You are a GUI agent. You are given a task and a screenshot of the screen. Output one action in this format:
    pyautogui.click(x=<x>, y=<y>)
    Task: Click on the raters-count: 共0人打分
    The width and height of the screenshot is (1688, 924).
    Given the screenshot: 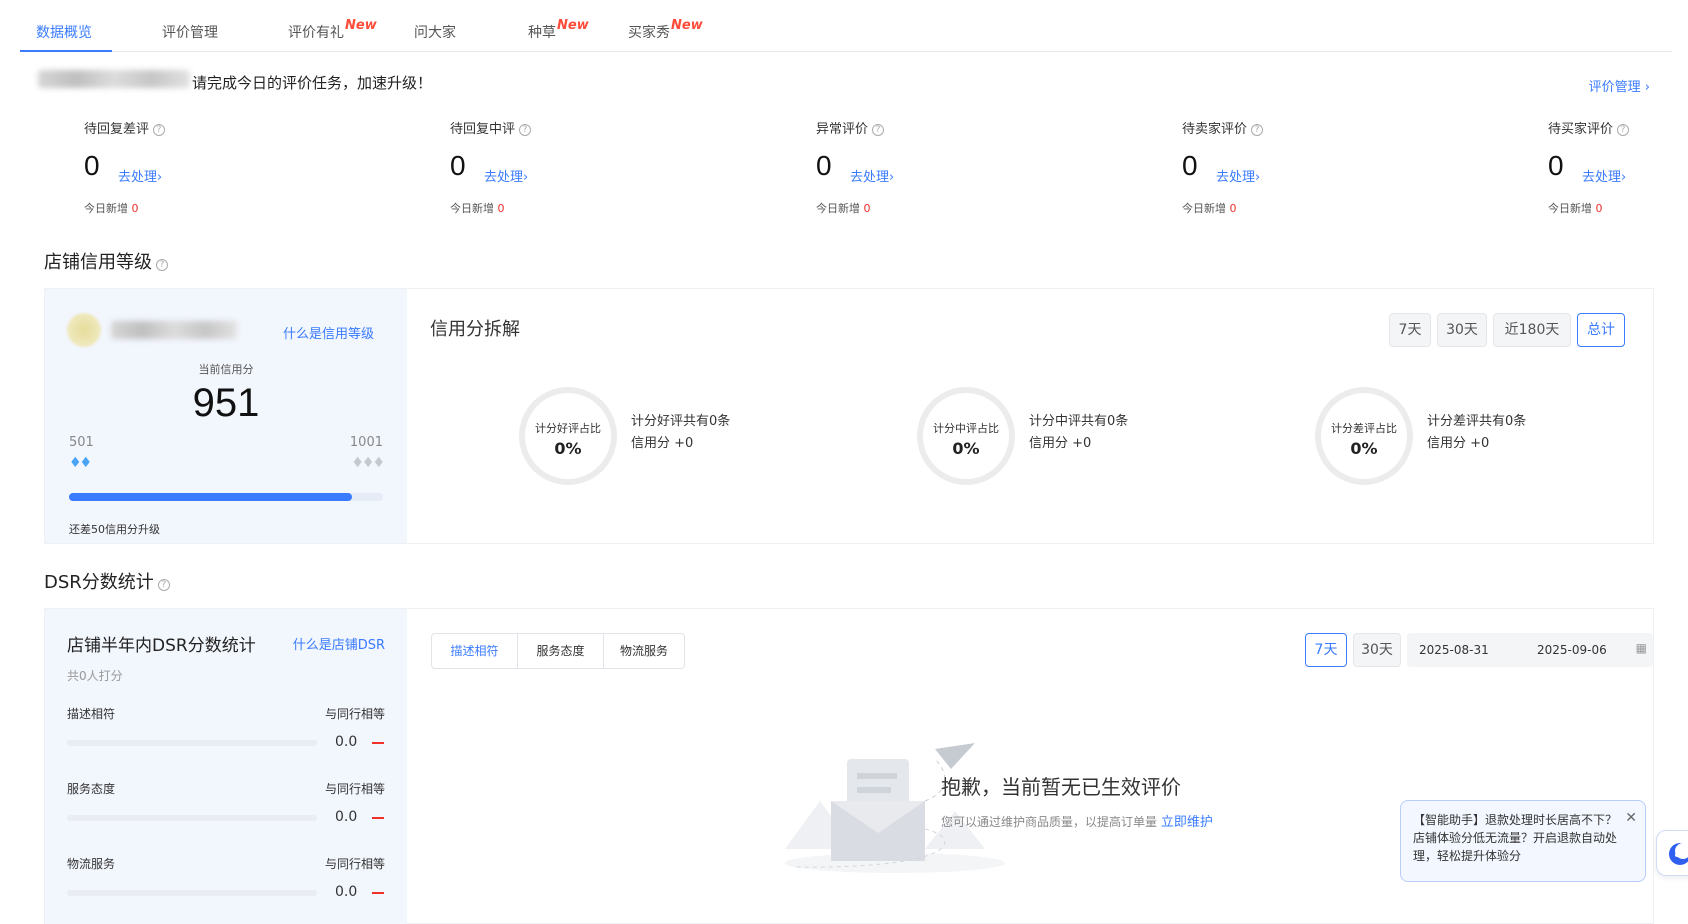 What is the action you would take?
    pyautogui.click(x=95, y=676)
    